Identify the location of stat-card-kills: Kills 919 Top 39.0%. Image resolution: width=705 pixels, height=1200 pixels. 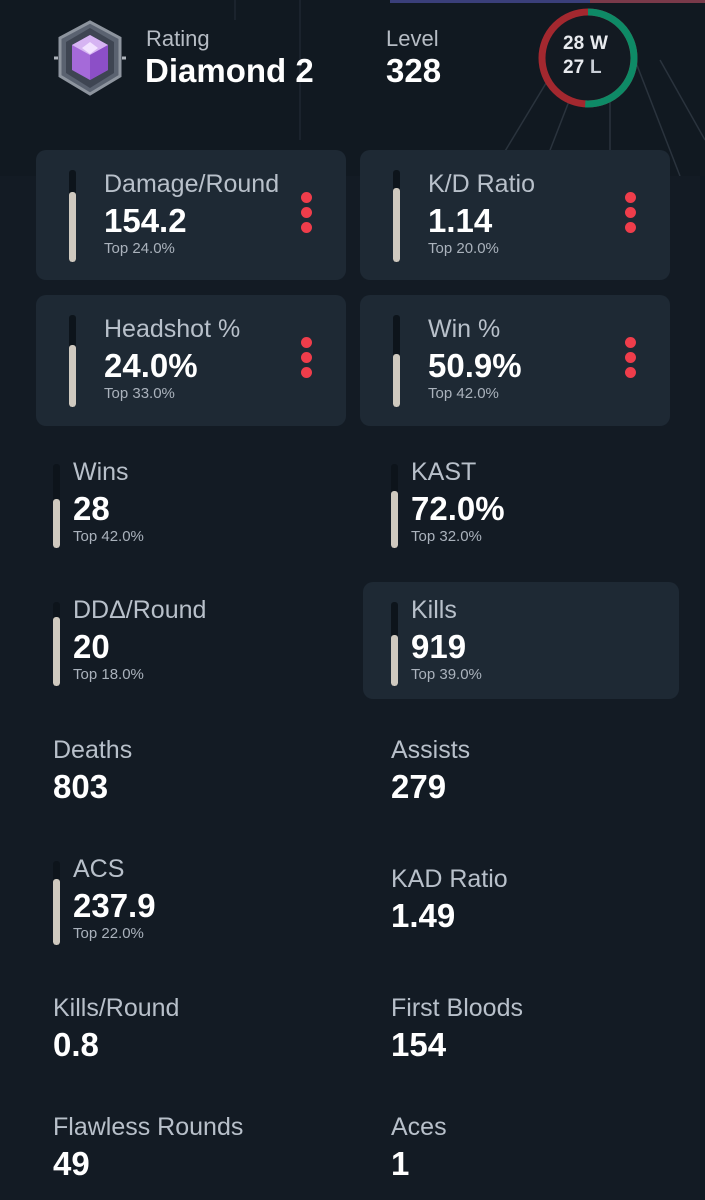
(521, 640).